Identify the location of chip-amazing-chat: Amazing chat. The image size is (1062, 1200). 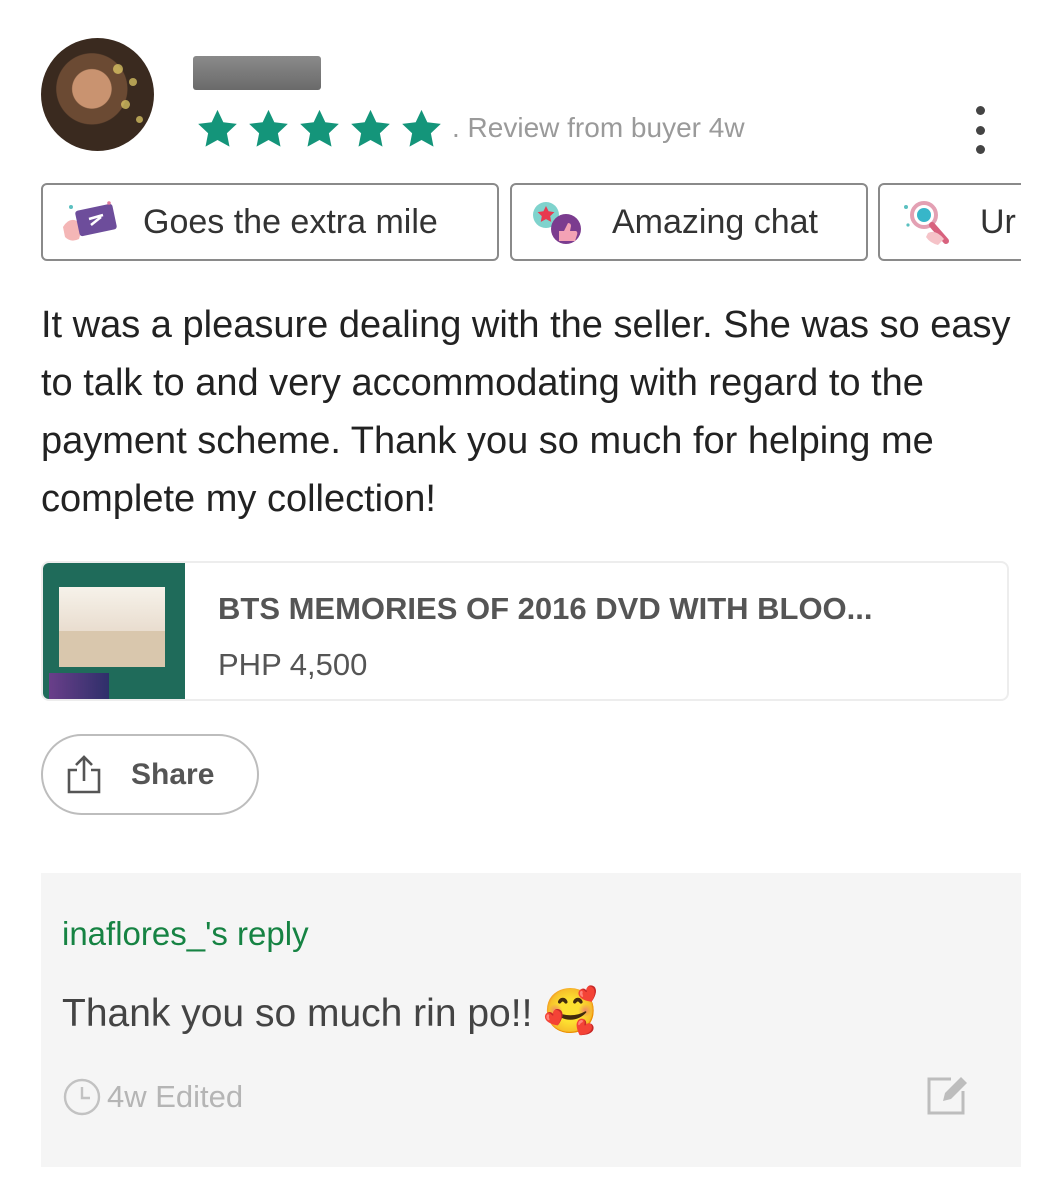
(689, 222).